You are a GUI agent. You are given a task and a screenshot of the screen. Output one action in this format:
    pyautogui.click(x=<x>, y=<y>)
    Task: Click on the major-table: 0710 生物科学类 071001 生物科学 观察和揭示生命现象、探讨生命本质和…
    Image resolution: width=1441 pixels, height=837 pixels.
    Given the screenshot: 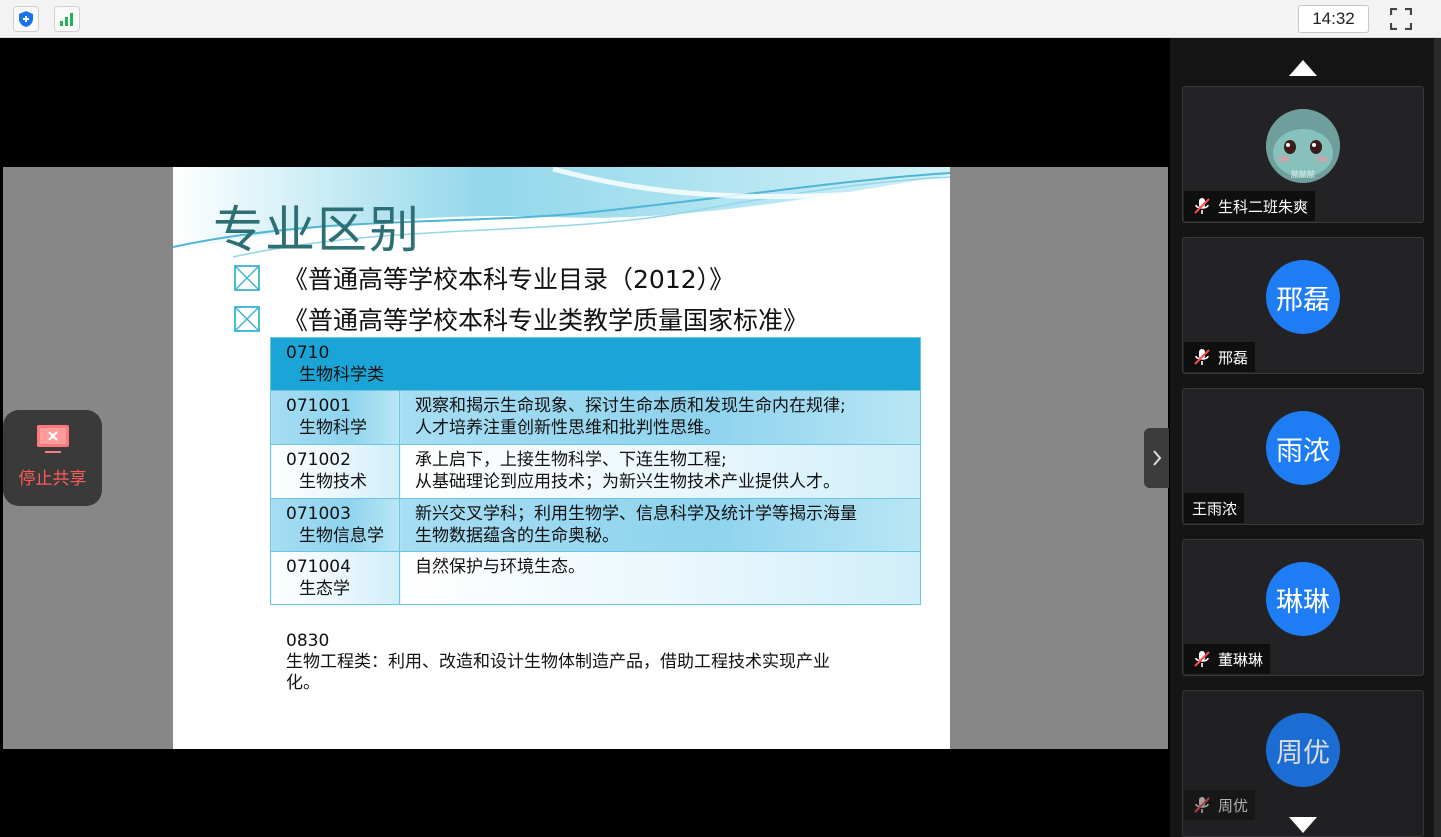 What is the action you would take?
    pyautogui.click(x=595, y=471)
    